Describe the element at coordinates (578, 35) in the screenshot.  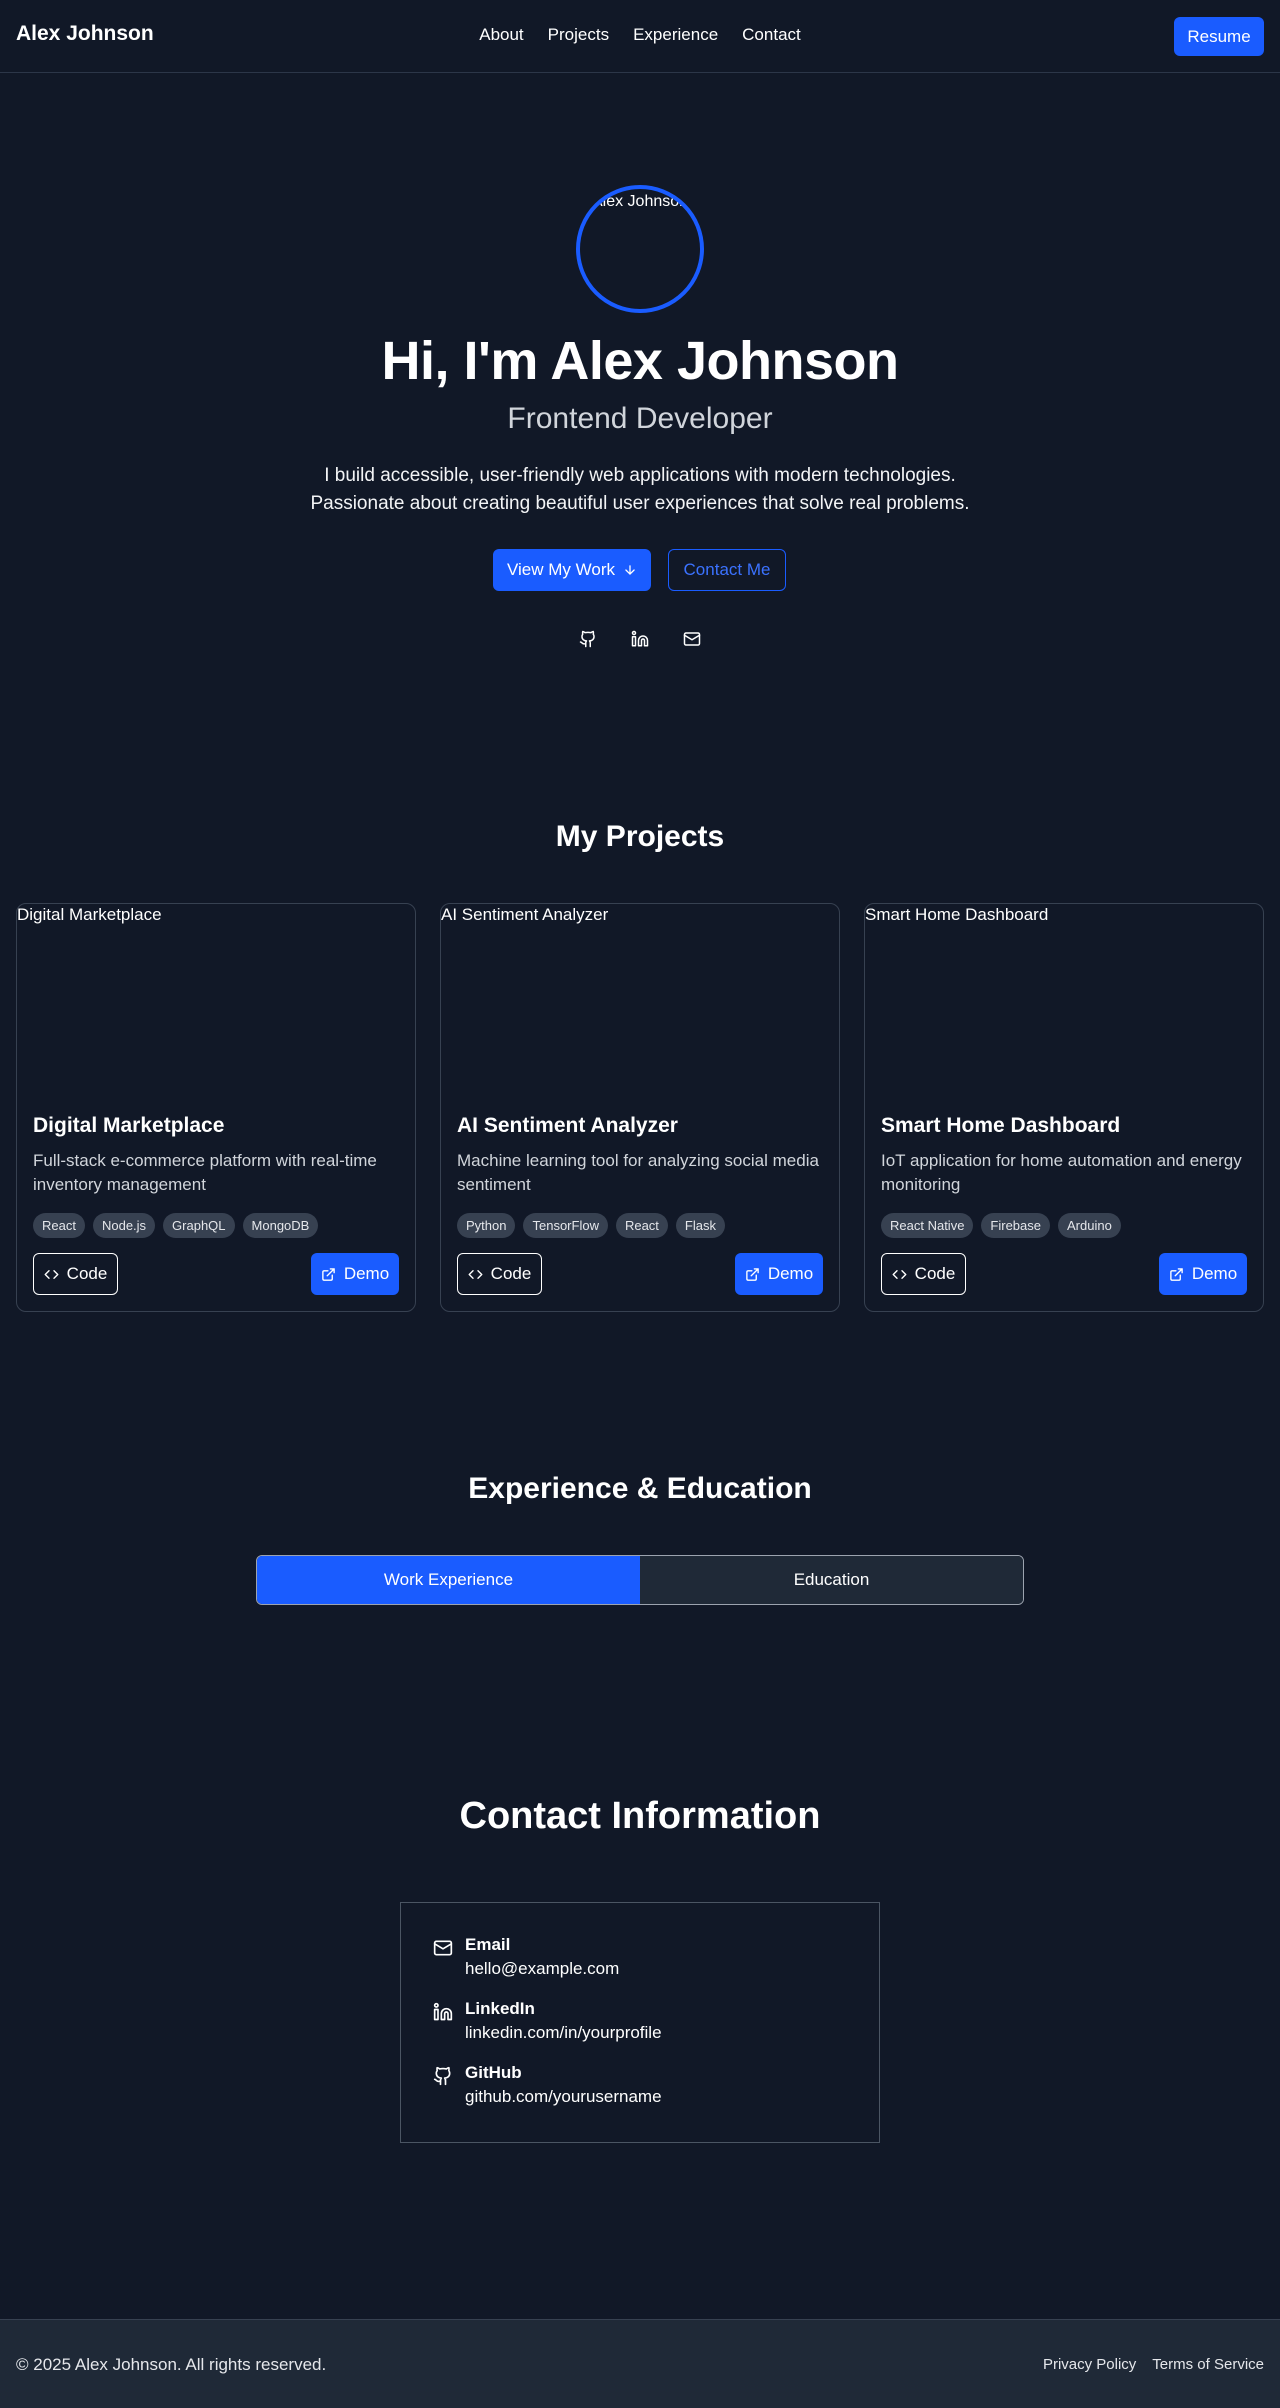
I see `nav-link-projects: Projects` at that location.